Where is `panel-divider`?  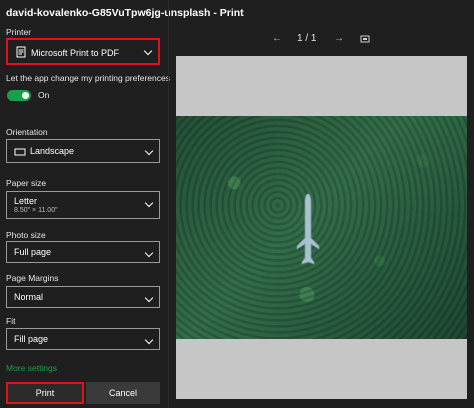 panel-divider is located at coordinates (168, 204).